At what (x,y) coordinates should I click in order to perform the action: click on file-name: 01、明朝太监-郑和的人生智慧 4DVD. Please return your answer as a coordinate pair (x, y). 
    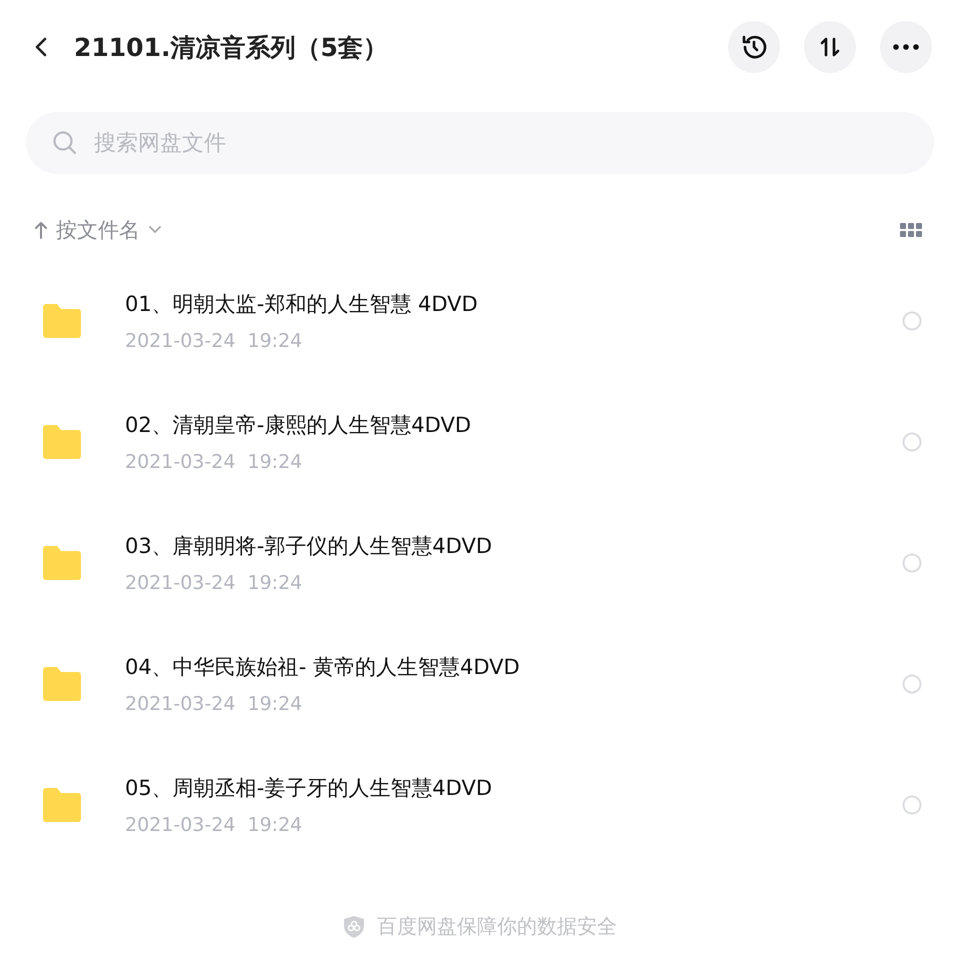
    Looking at the image, I should click on (513, 304).